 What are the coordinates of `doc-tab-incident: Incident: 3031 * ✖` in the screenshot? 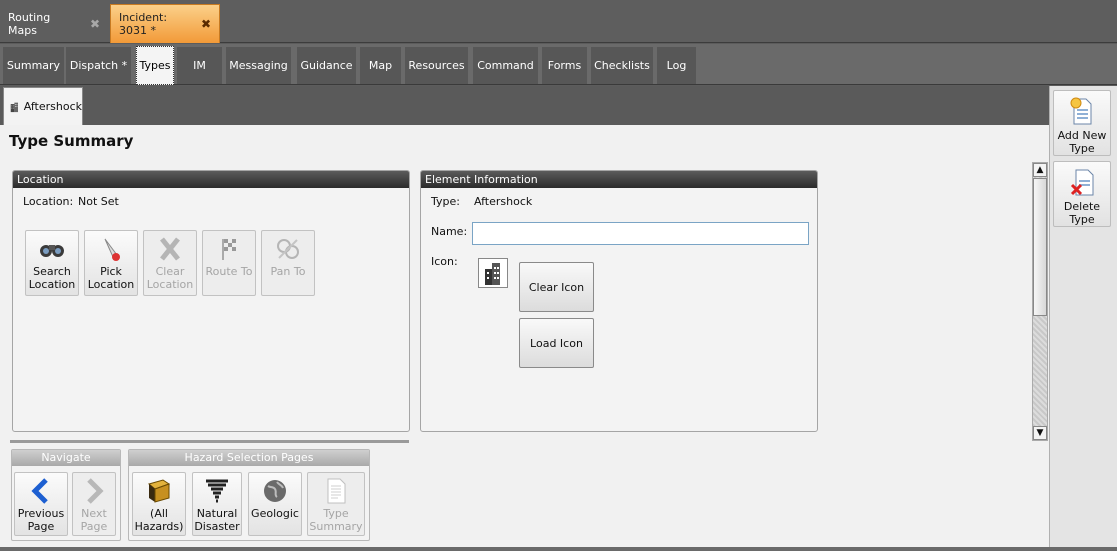 It's located at (165, 23).